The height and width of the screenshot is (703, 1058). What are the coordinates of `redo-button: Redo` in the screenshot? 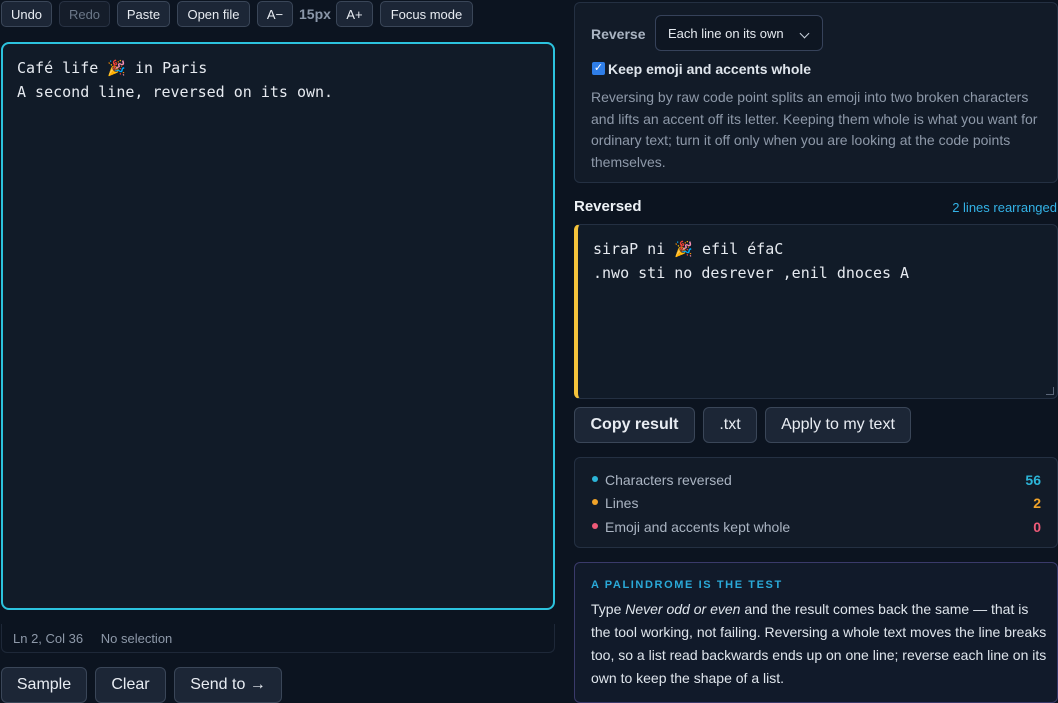 It's located at (84, 14).